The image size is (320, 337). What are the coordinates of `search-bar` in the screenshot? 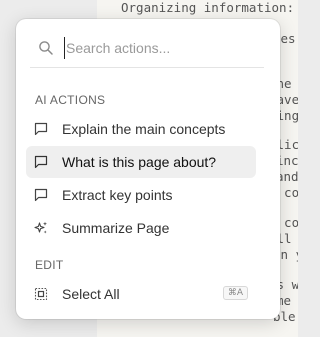 It's located at (147, 49).